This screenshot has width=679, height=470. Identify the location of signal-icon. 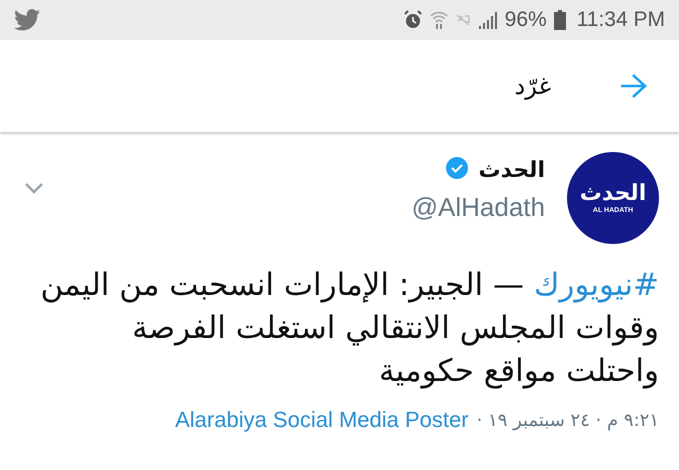
(488, 20).